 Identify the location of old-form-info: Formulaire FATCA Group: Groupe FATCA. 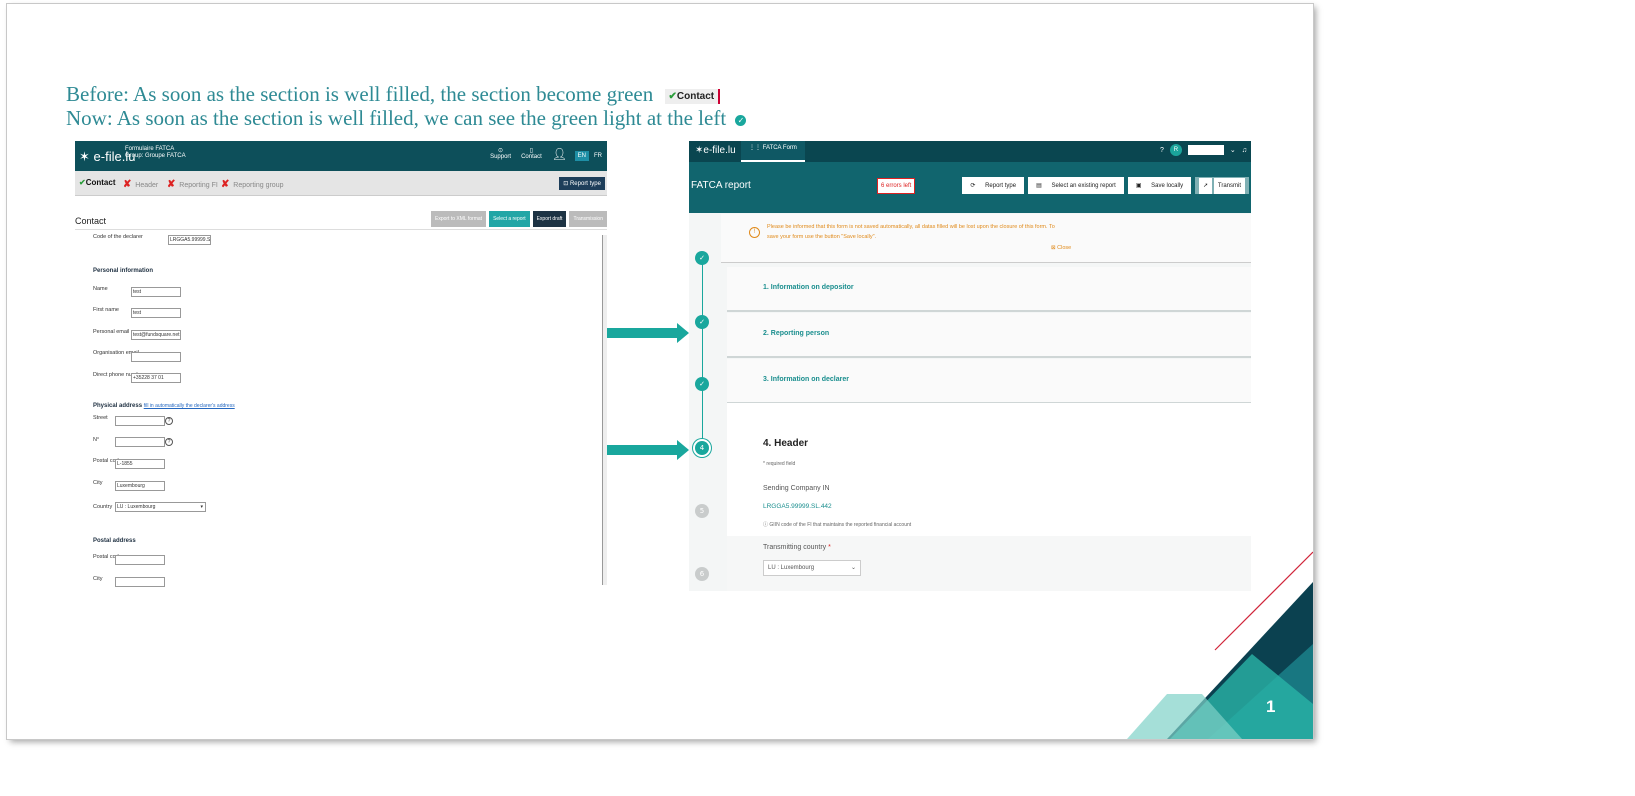
(155, 153).